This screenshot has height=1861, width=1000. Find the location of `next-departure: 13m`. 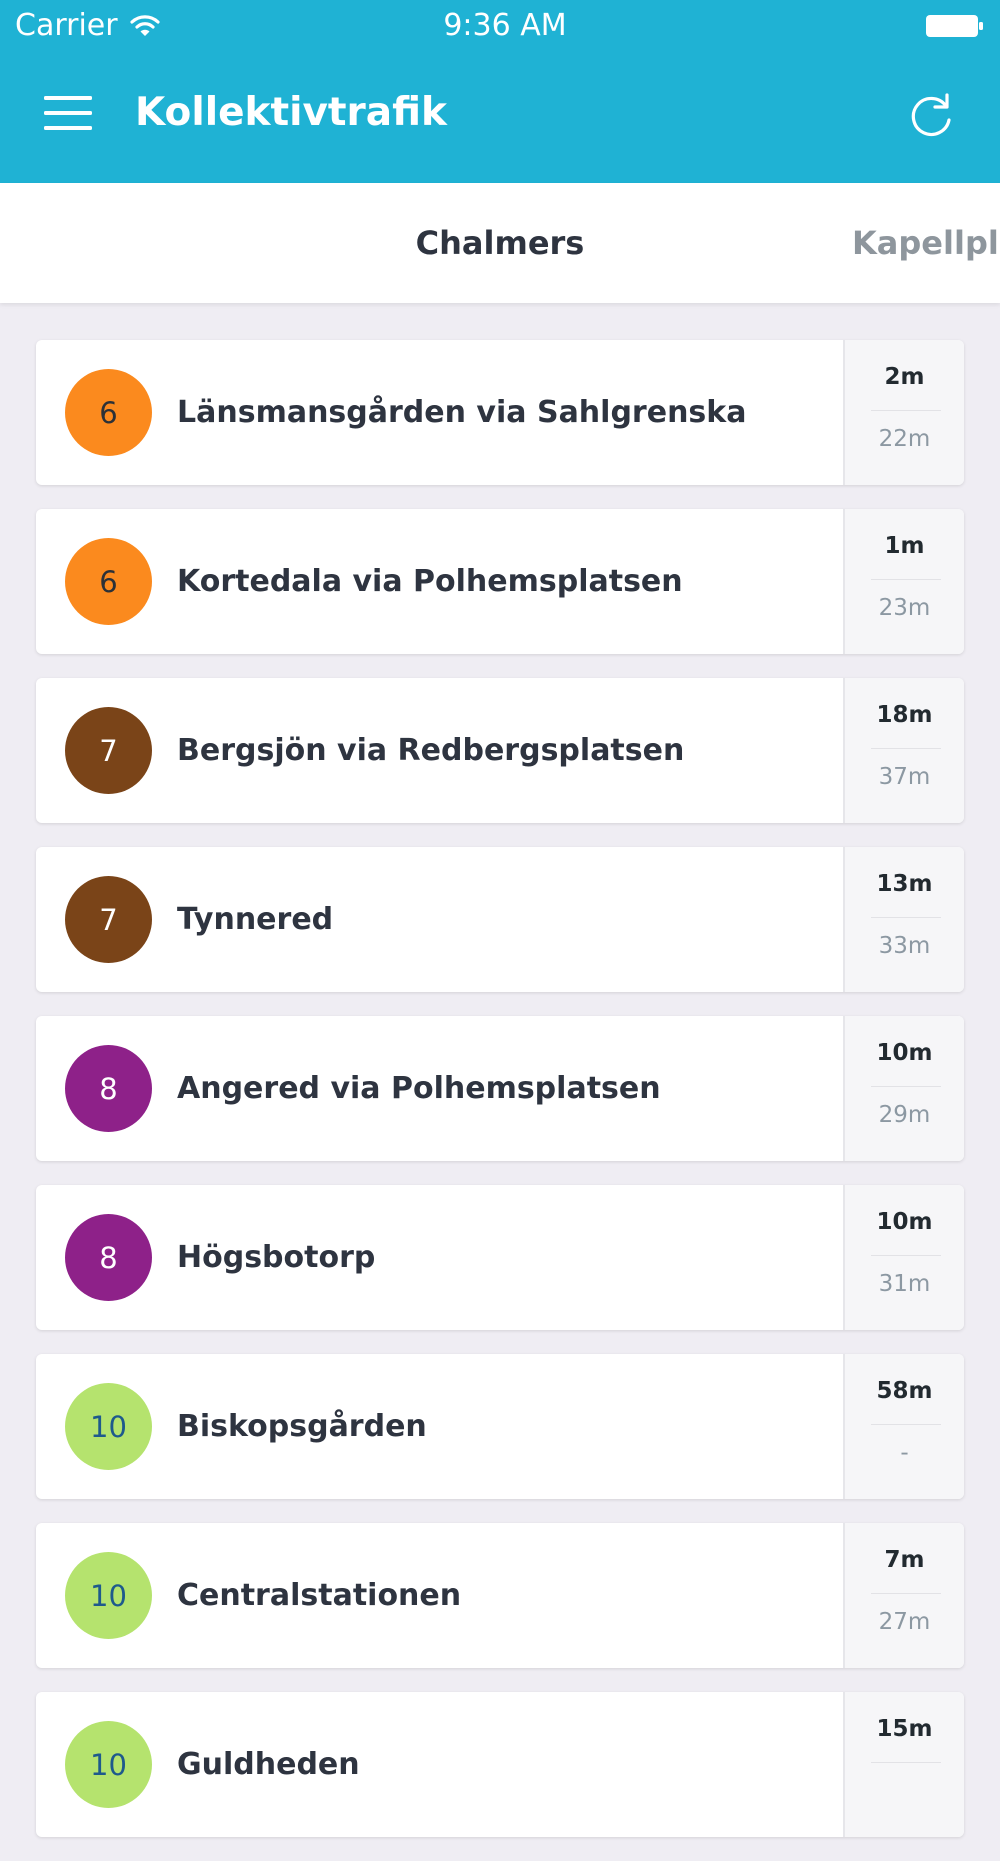

next-departure: 13m is located at coordinates (904, 884).